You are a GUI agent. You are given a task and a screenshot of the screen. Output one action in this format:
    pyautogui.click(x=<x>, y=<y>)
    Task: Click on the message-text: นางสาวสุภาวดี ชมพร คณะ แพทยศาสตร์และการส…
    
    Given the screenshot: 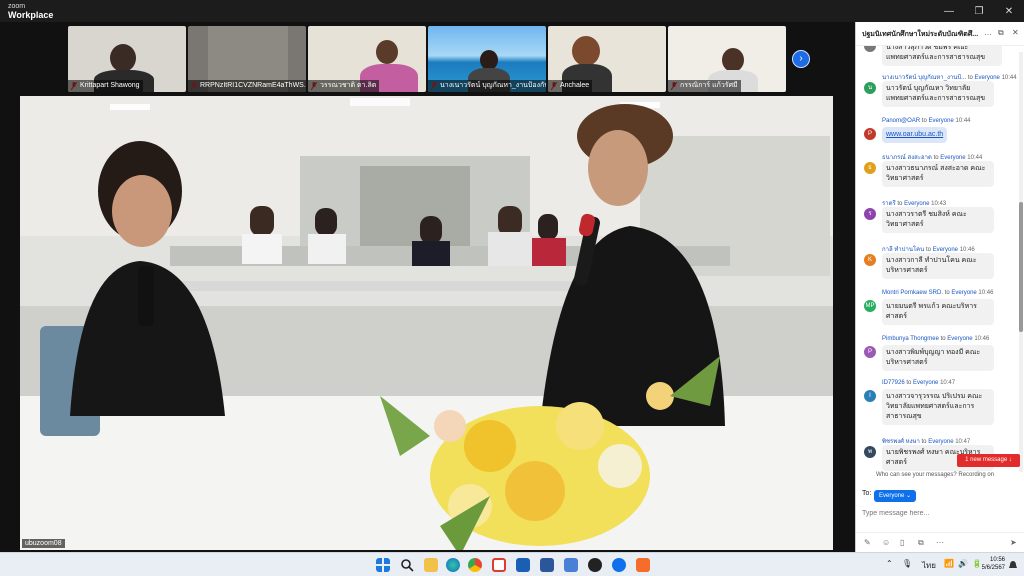 What is the action you would take?
    pyautogui.click(x=942, y=56)
    